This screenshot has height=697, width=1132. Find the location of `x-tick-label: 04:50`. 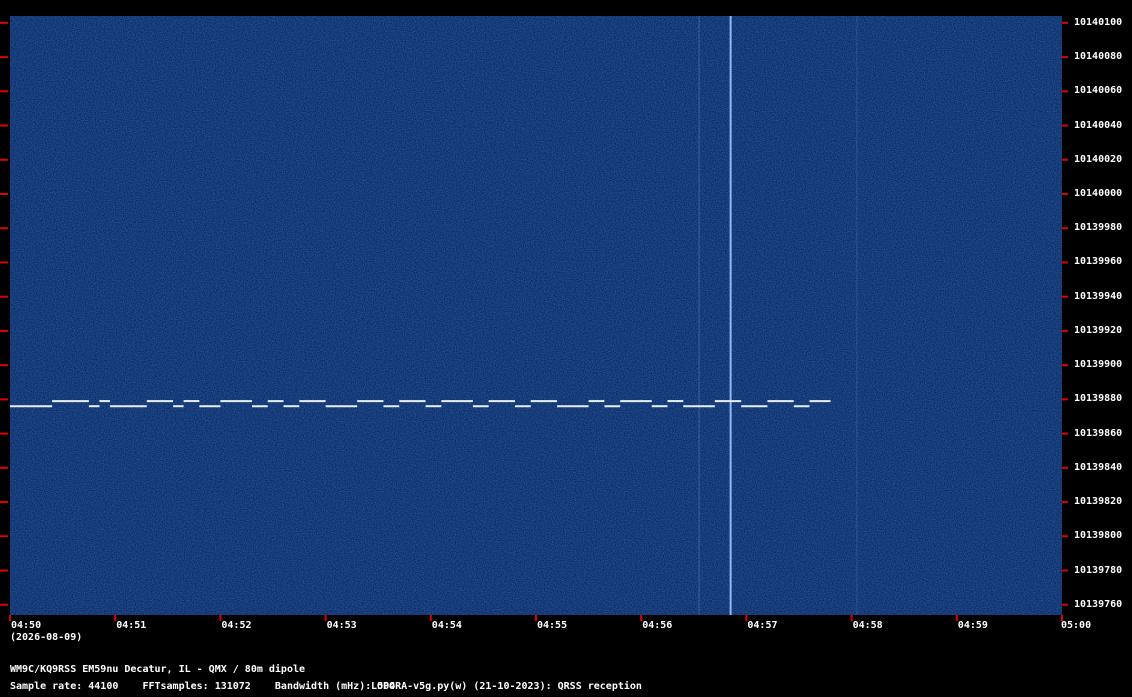

x-tick-label: 04:50 is located at coordinates (26, 625).